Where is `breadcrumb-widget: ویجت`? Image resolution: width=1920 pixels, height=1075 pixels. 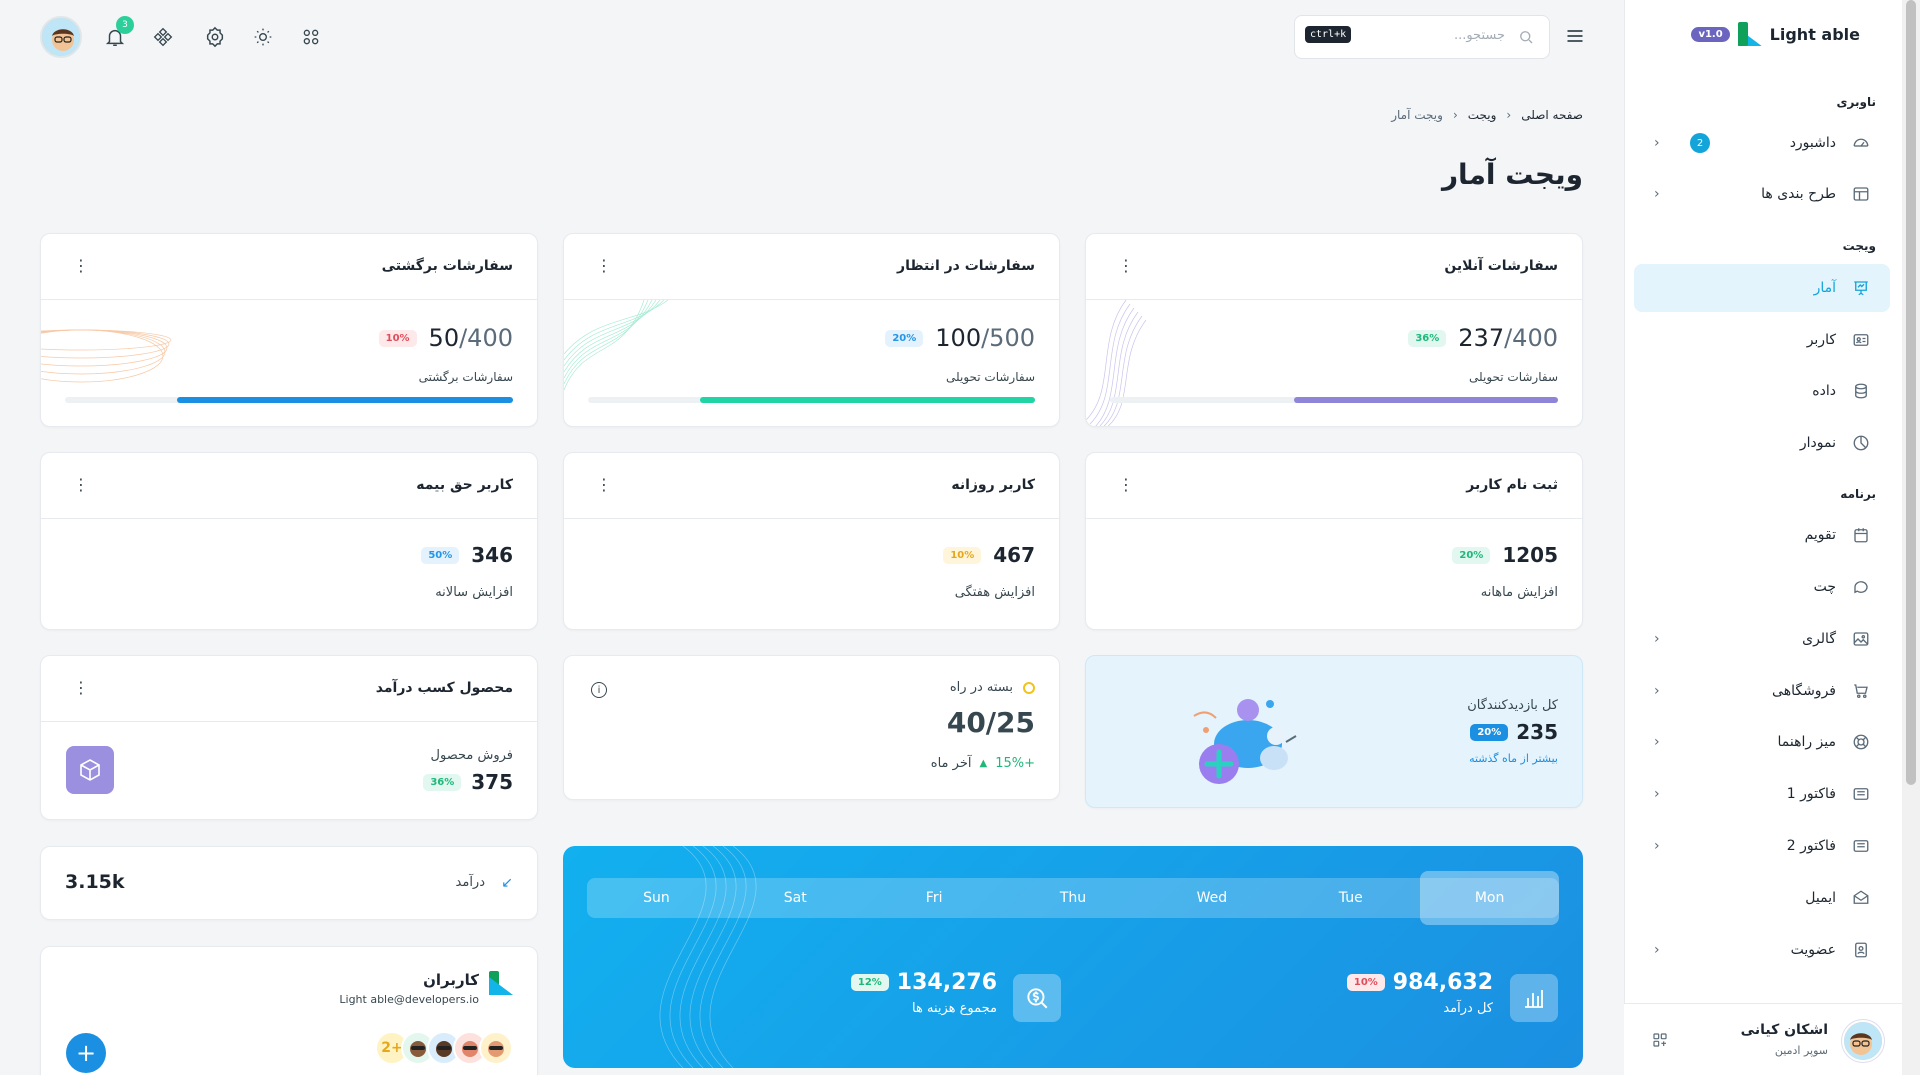 breadcrumb-widget: ویجت is located at coordinates (1482, 115).